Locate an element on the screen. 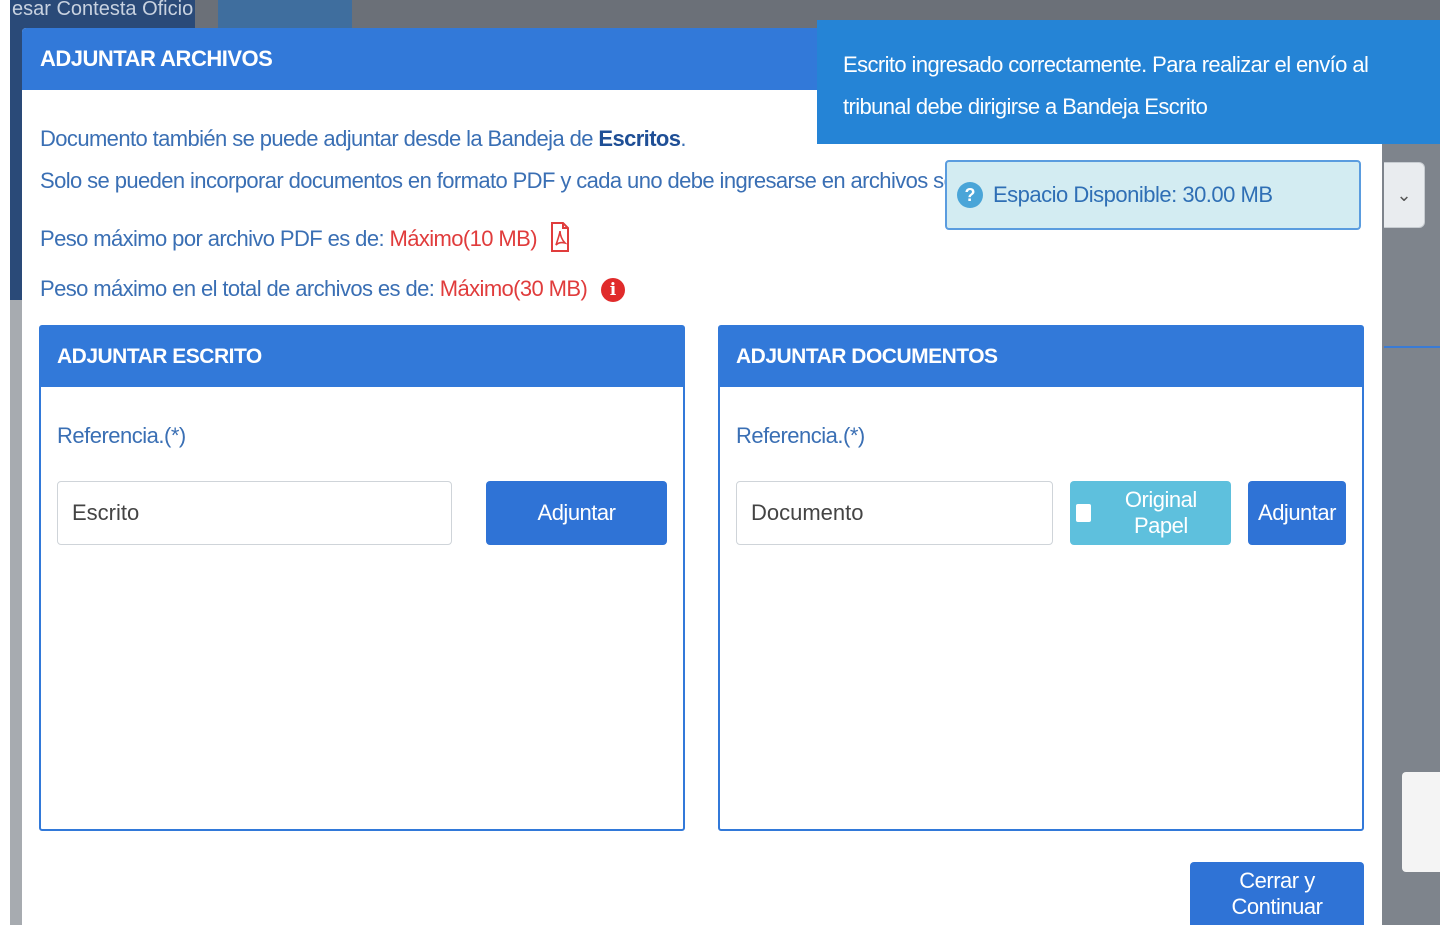  available-space-text: Espacio Disponible: 30.00 MB is located at coordinates (1133, 194).